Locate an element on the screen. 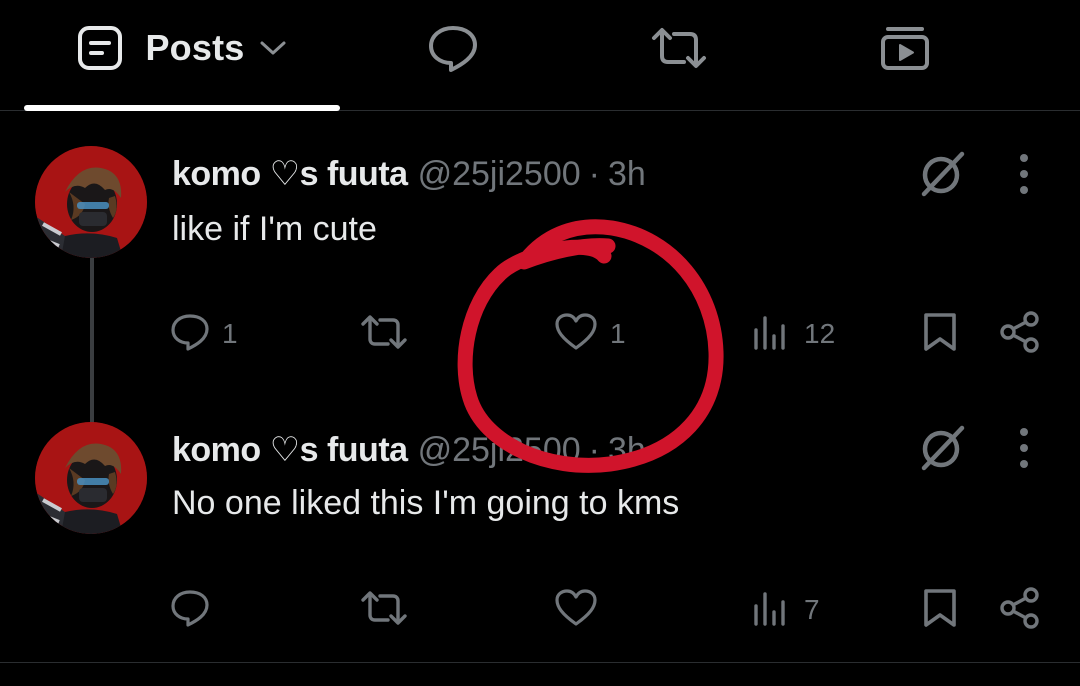 The width and height of the screenshot is (1080, 686). like-count: 1 is located at coordinates (618, 333).